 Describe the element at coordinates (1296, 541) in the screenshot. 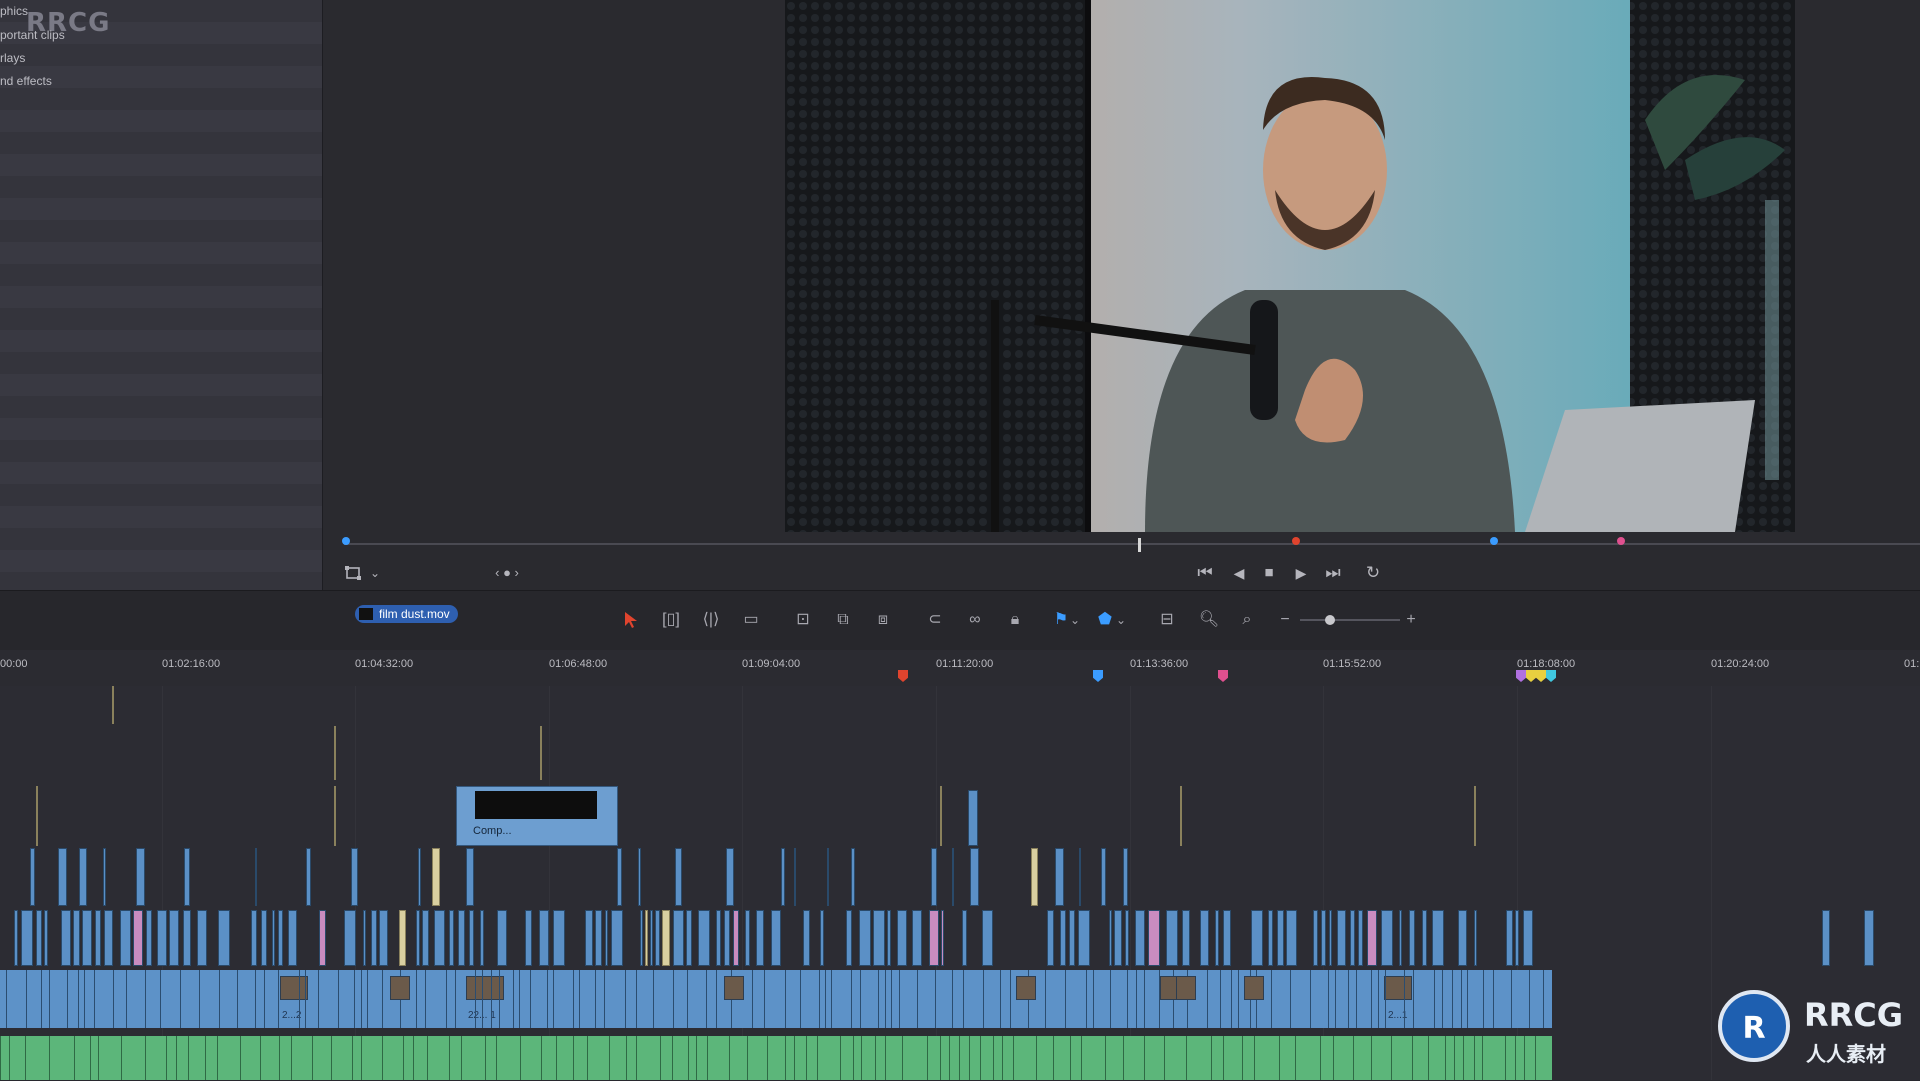

I see `viewer-marker-red` at that location.